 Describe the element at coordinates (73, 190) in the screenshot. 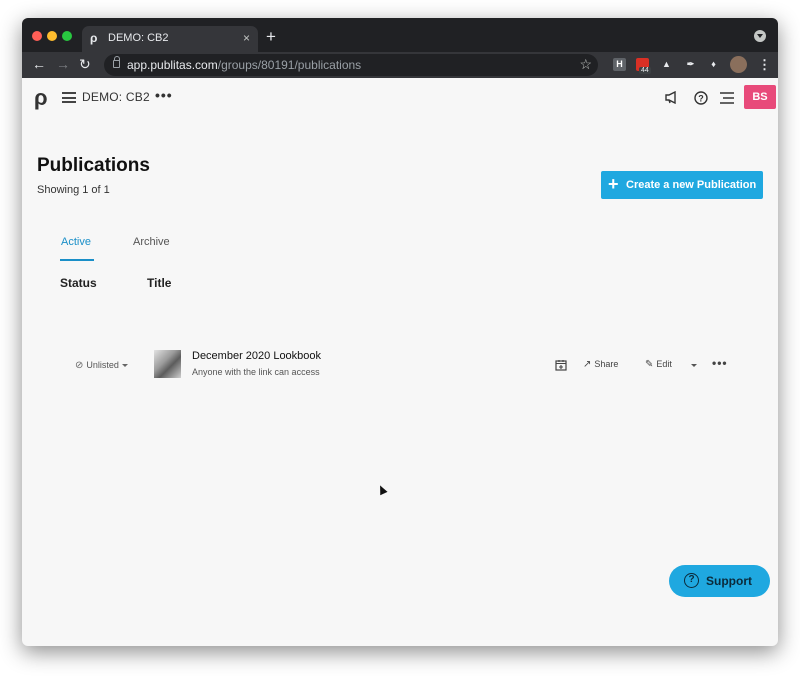

I see `showing-count: Showing 1 of 1` at that location.